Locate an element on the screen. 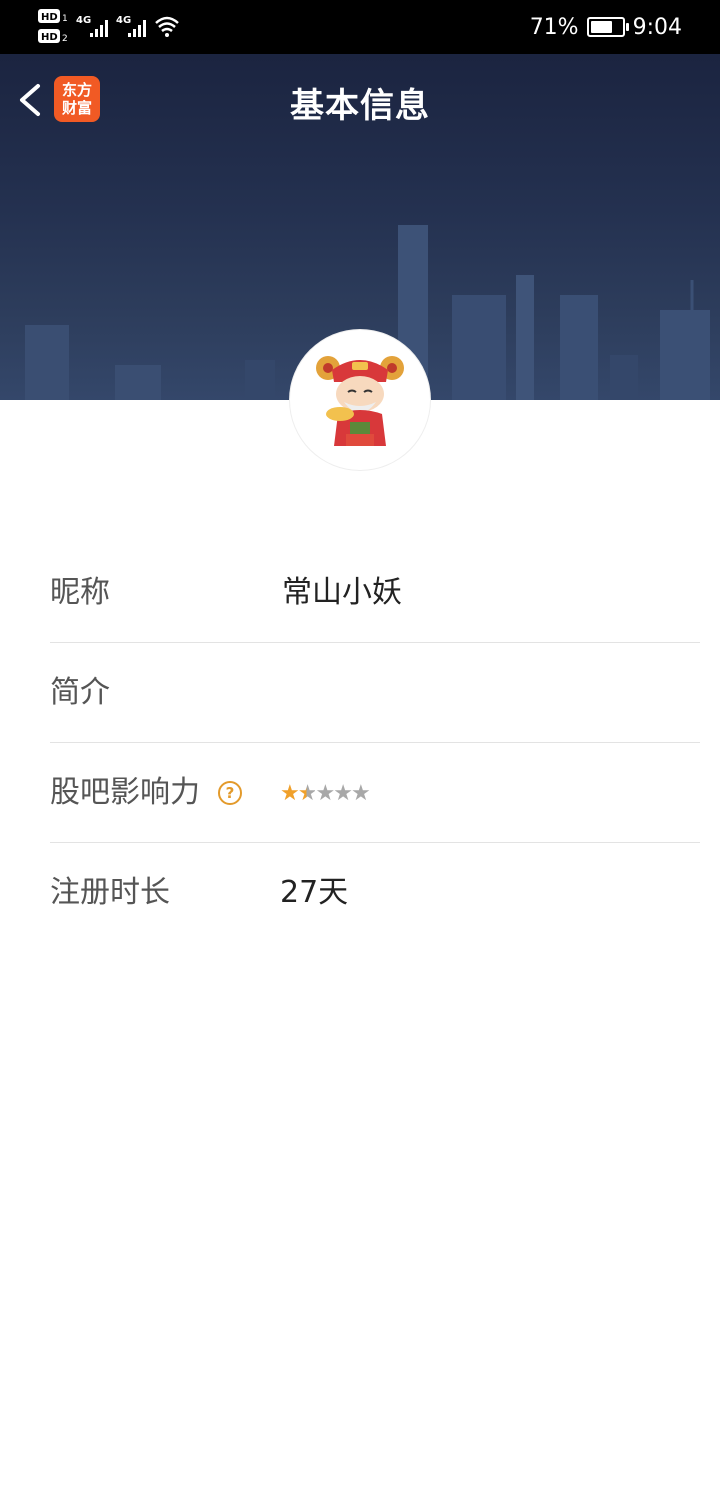 This screenshot has height=1496, width=720. influence-rating: ★★★★★ is located at coordinates (325, 793).